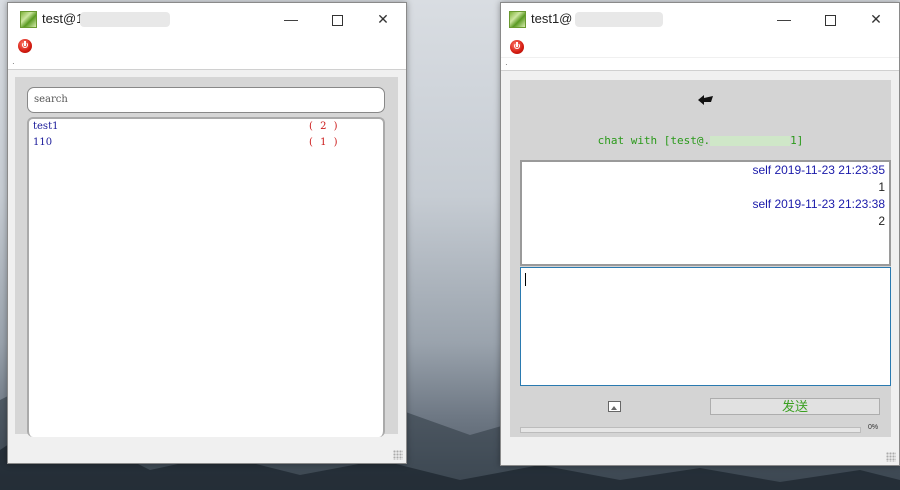 The width and height of the screenshot is (900, 490). What do you see at coordinates (207, 19) in the screenshot?
I see `title-bar: test@1 — ✕` at bounding box center [207, 19].